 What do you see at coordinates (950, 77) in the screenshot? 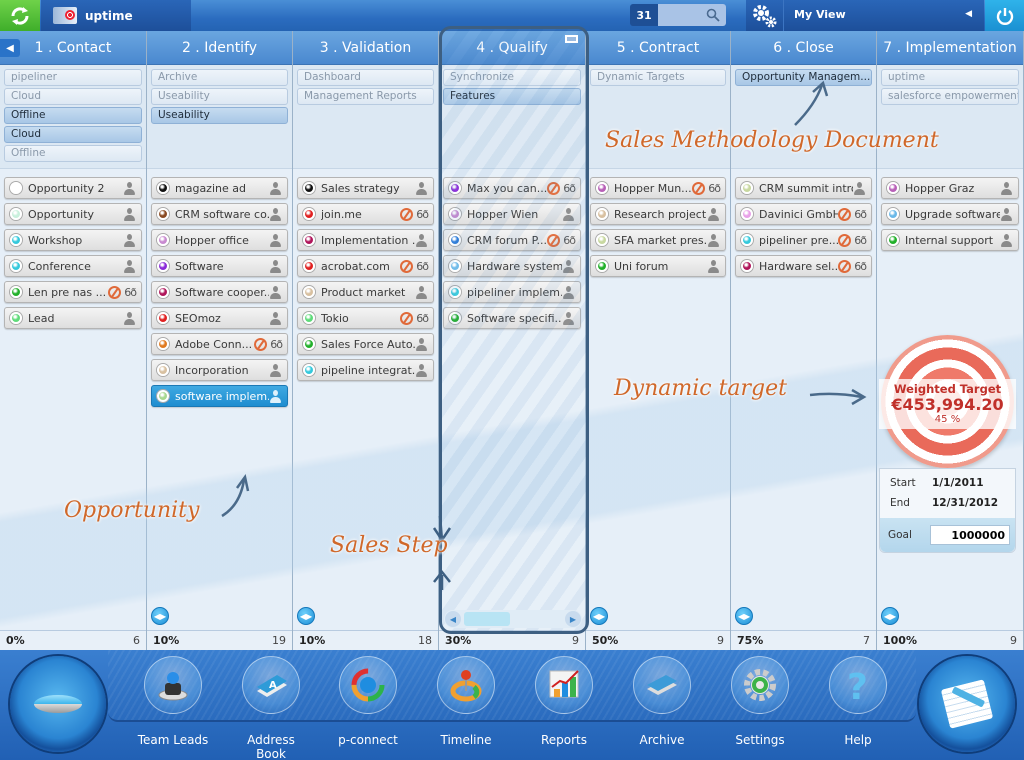
I see `document-item: uptime` at bounding box center [950, 77].